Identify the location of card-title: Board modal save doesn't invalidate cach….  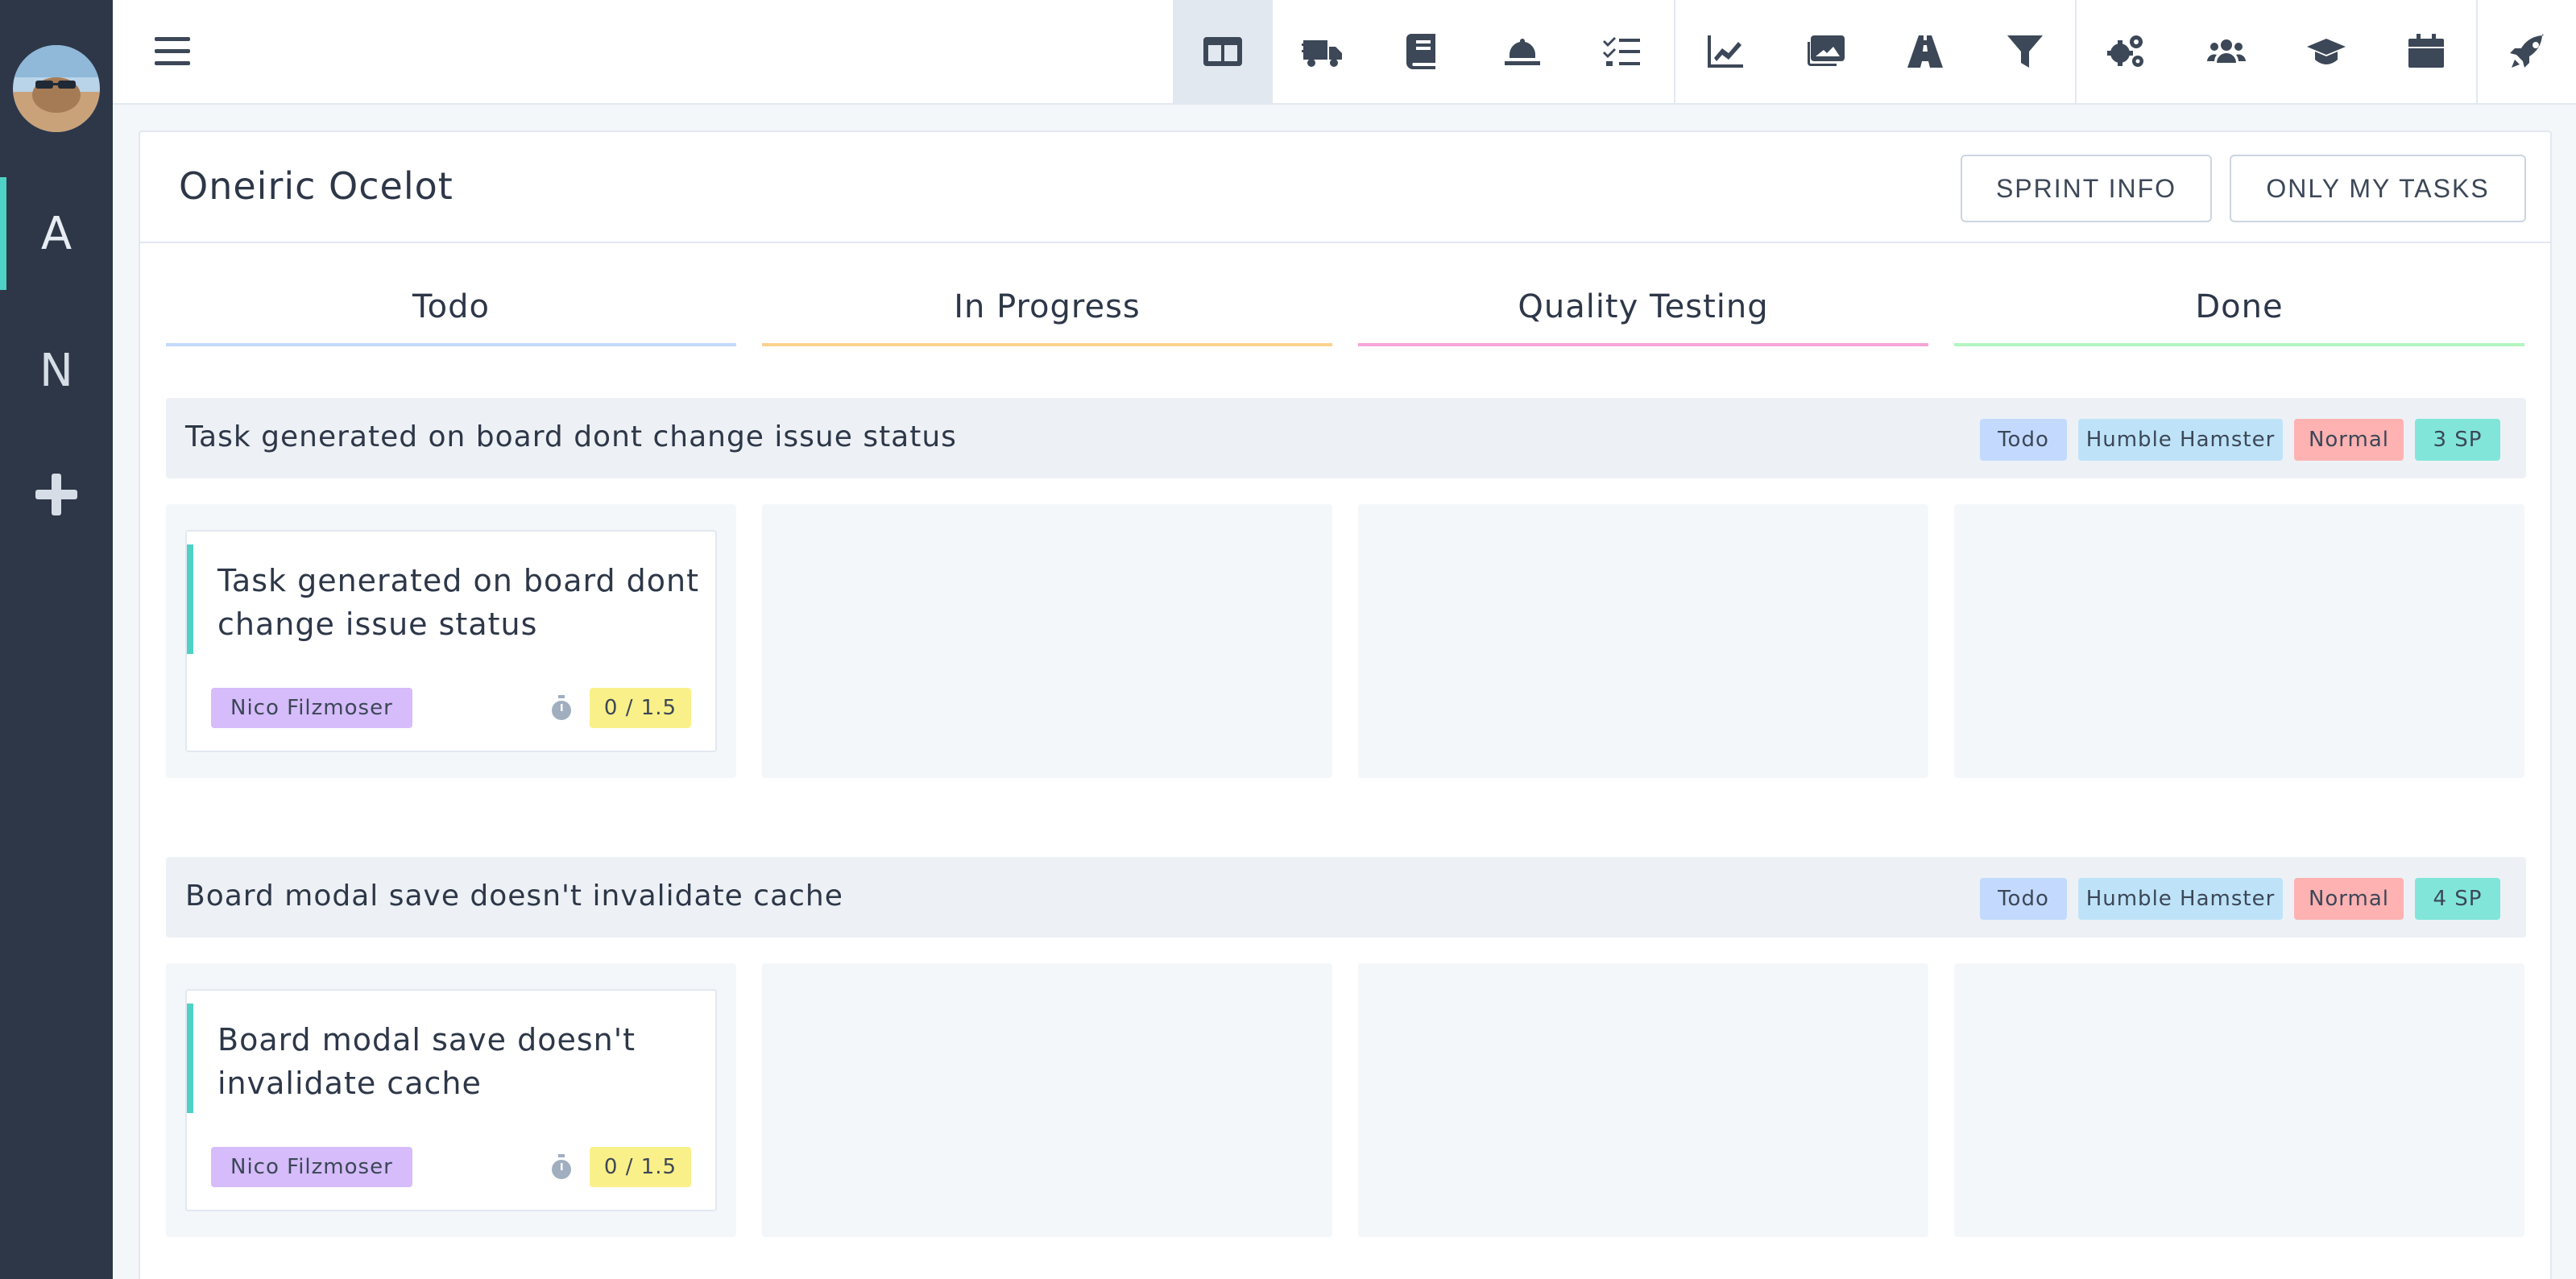
(426, 1061).